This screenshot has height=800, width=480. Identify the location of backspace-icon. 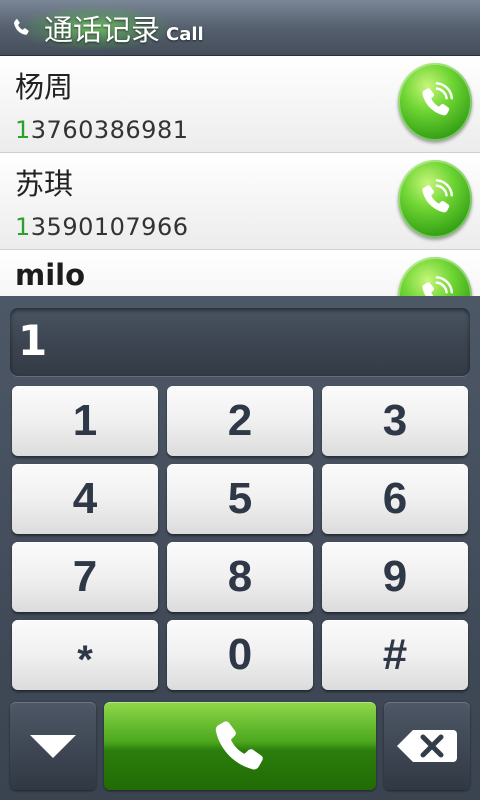
(427, 746).